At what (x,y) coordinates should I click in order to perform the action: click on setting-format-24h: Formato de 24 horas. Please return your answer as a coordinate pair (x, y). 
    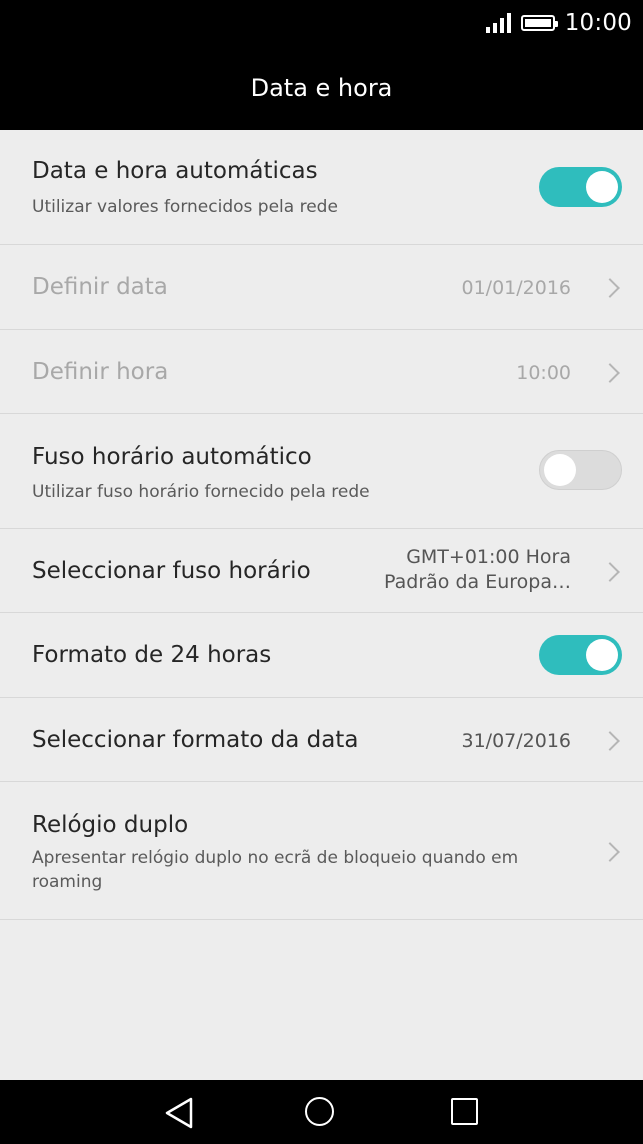
    Looking at the image, I should click on (321, 655).